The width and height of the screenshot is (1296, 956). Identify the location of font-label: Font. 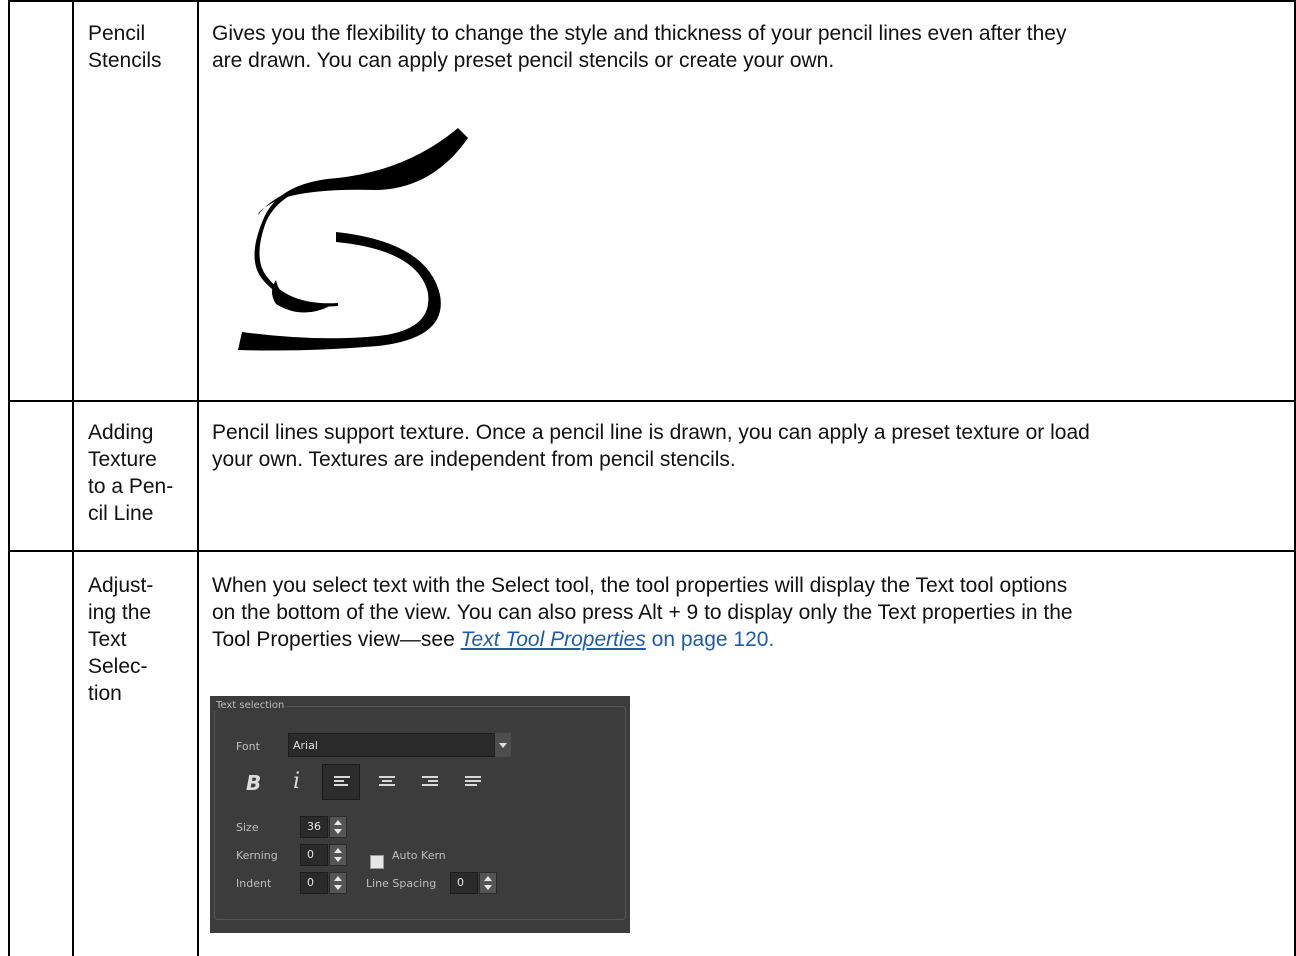
(248, 746).